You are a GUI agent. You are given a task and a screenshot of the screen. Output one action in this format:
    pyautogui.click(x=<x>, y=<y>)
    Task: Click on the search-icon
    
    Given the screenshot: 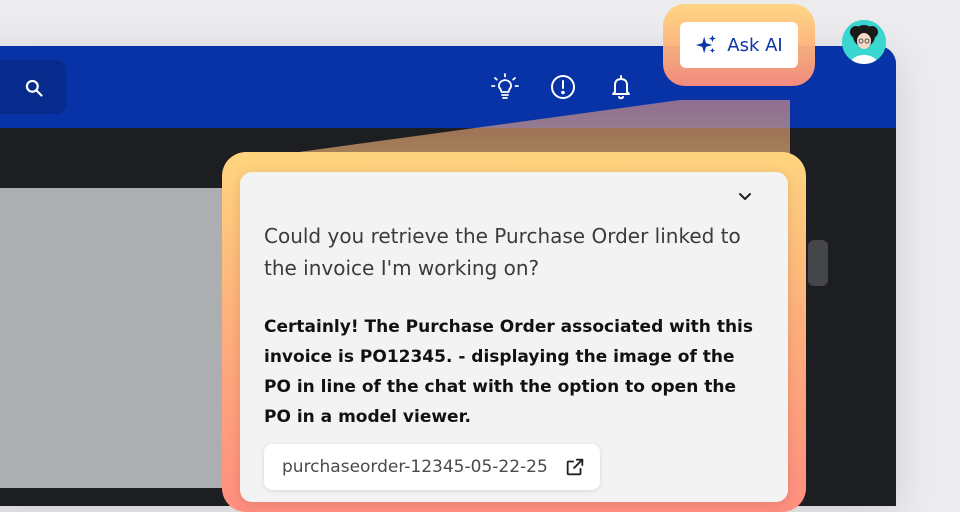 What is the action you would take?
    pyautogui.click(x=34, y=88)
    